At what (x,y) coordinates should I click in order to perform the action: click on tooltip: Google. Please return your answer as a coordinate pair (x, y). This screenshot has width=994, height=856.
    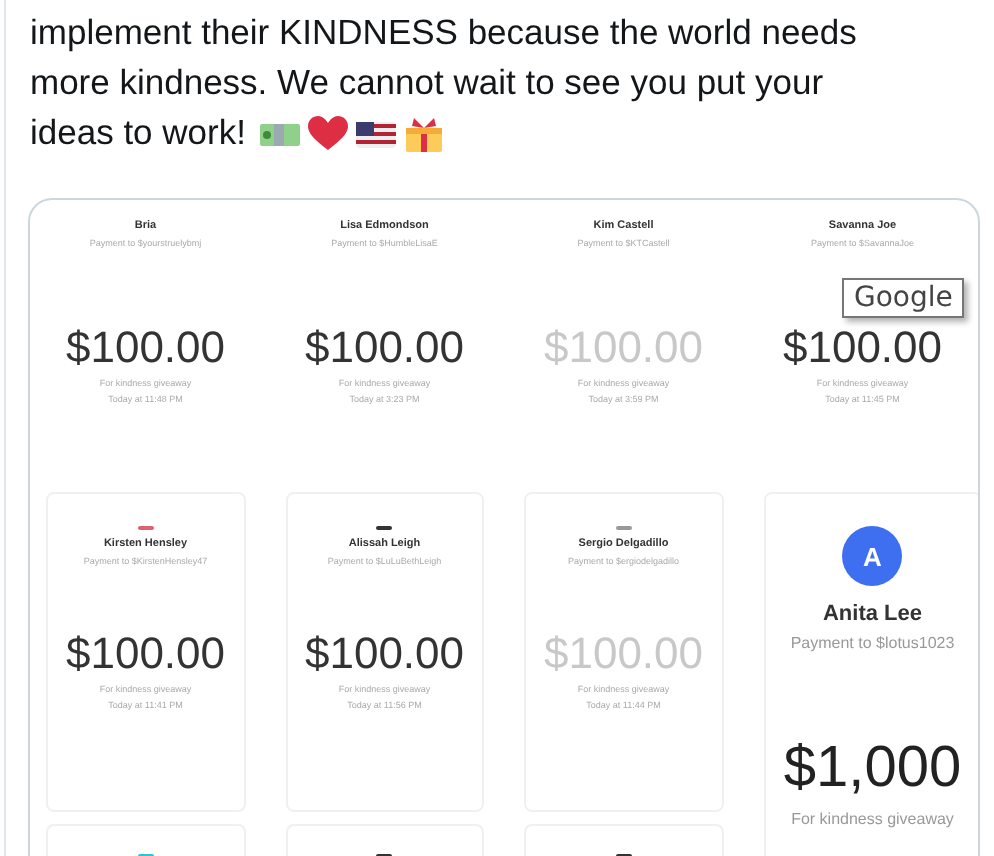
    Looking at the image, I should click on (903, 298).